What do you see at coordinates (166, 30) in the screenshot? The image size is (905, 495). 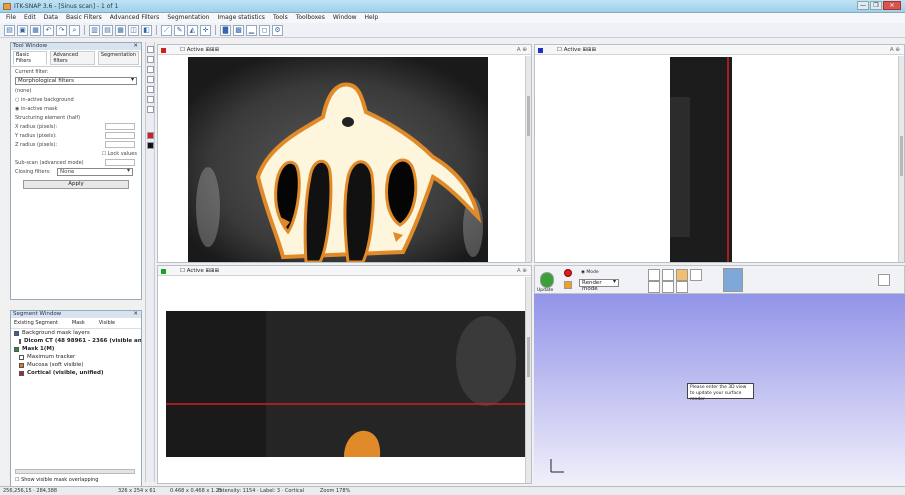 I see `measure-icon: ⟋` at bounding box center [166, 30].